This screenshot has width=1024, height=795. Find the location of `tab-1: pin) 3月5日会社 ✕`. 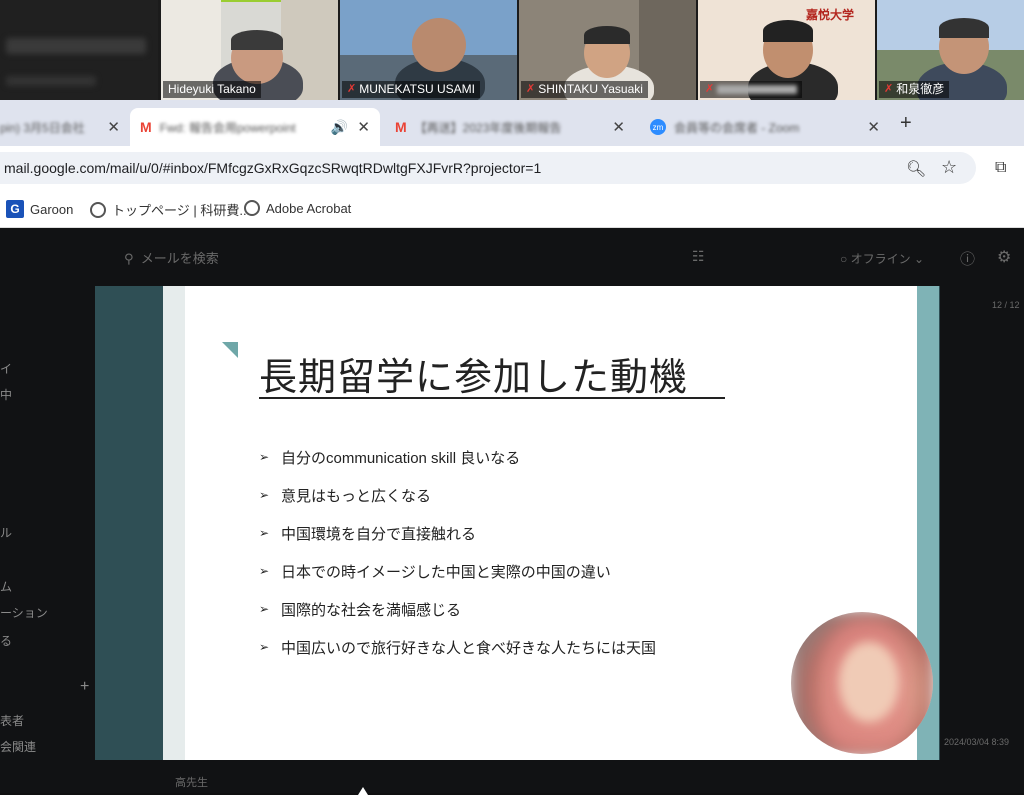

tab-1: pin) 3月5日会社 ✕ is located at coordinates (65, 127).